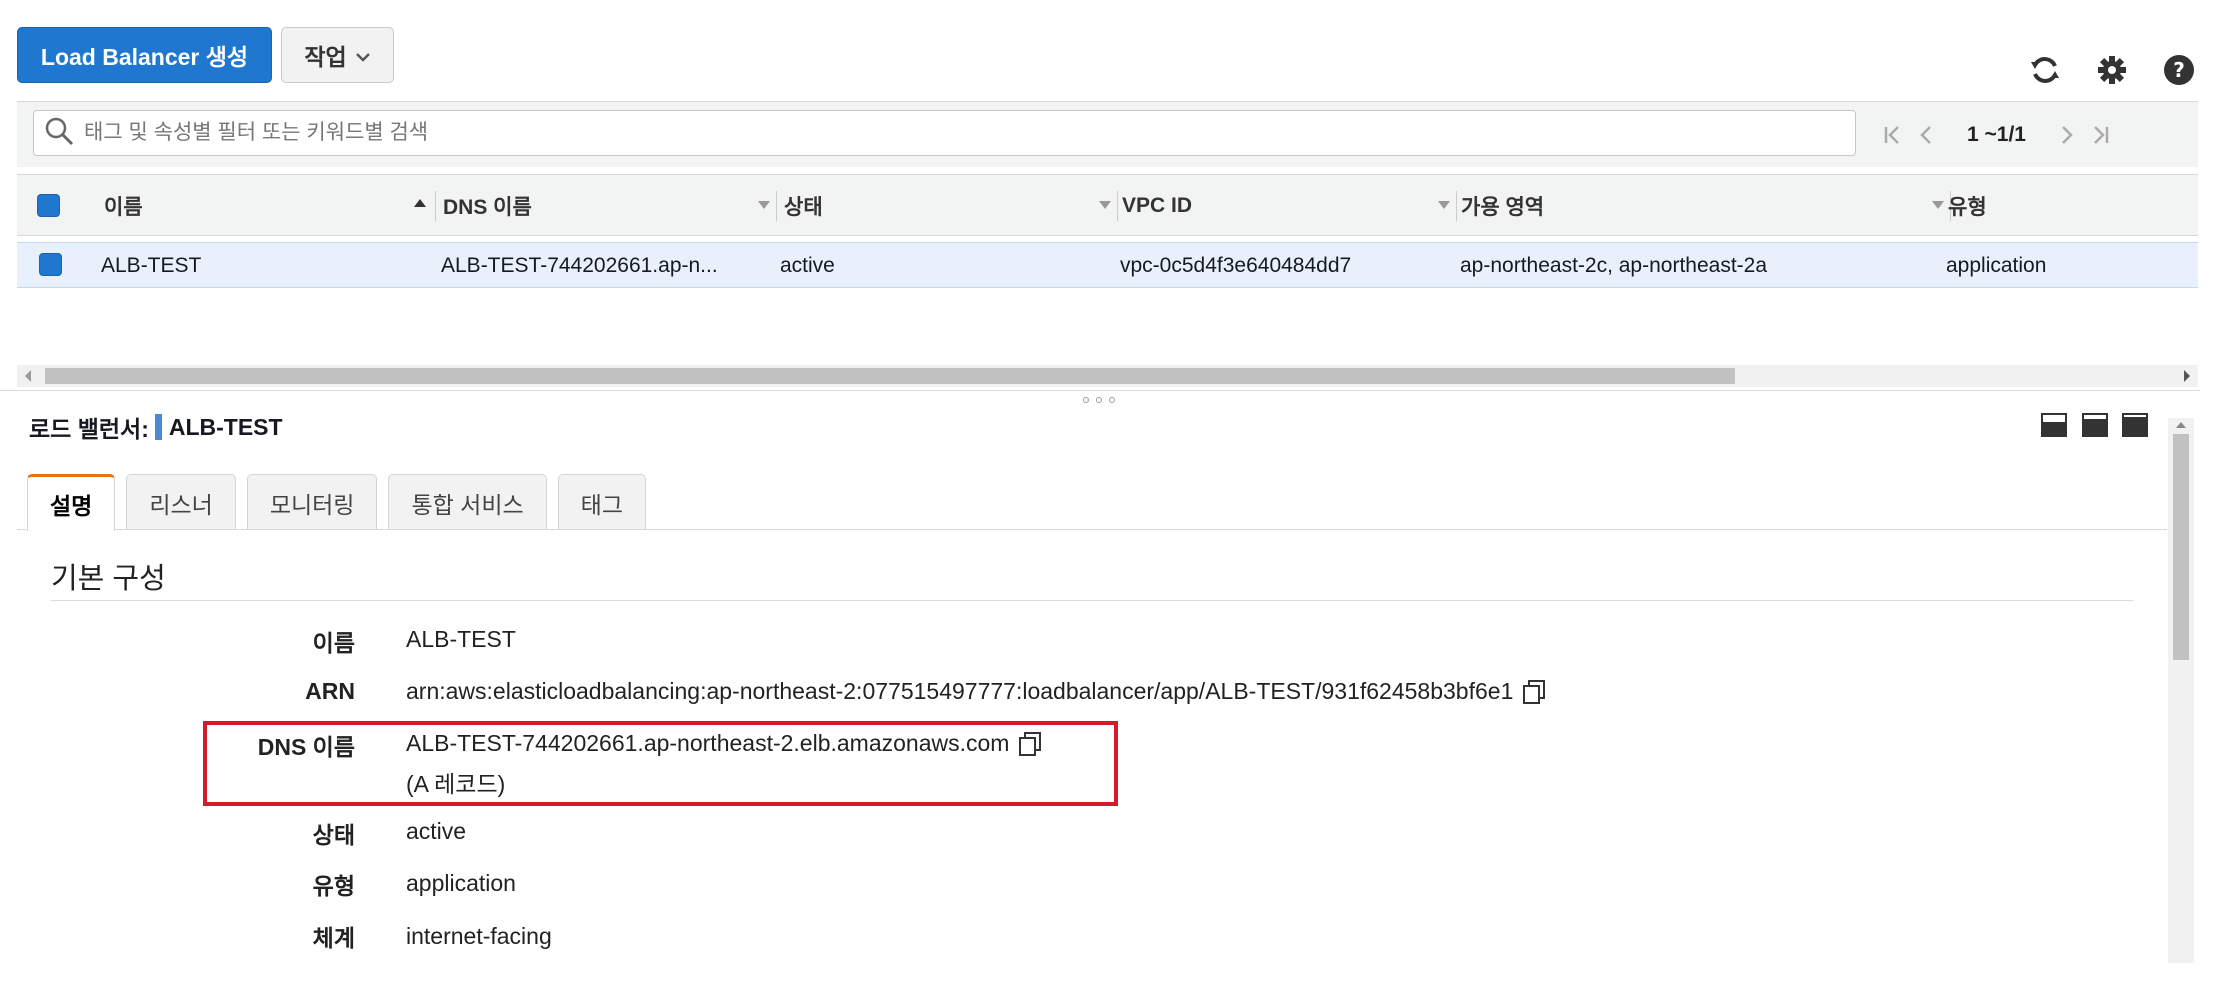  Describe the element at coordinates (2135, 425) in the screenshot. I see `layout-full-icon` at that location.